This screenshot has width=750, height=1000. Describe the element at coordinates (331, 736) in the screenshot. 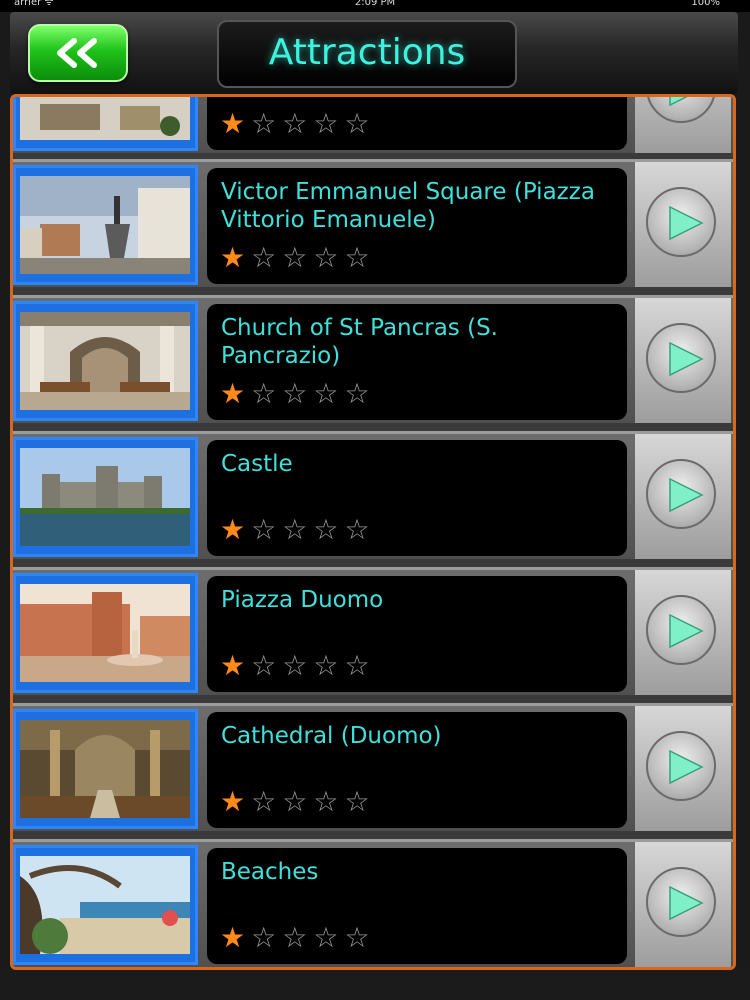

I see `attraction-name: Cathedral (Duomo)` at that location.